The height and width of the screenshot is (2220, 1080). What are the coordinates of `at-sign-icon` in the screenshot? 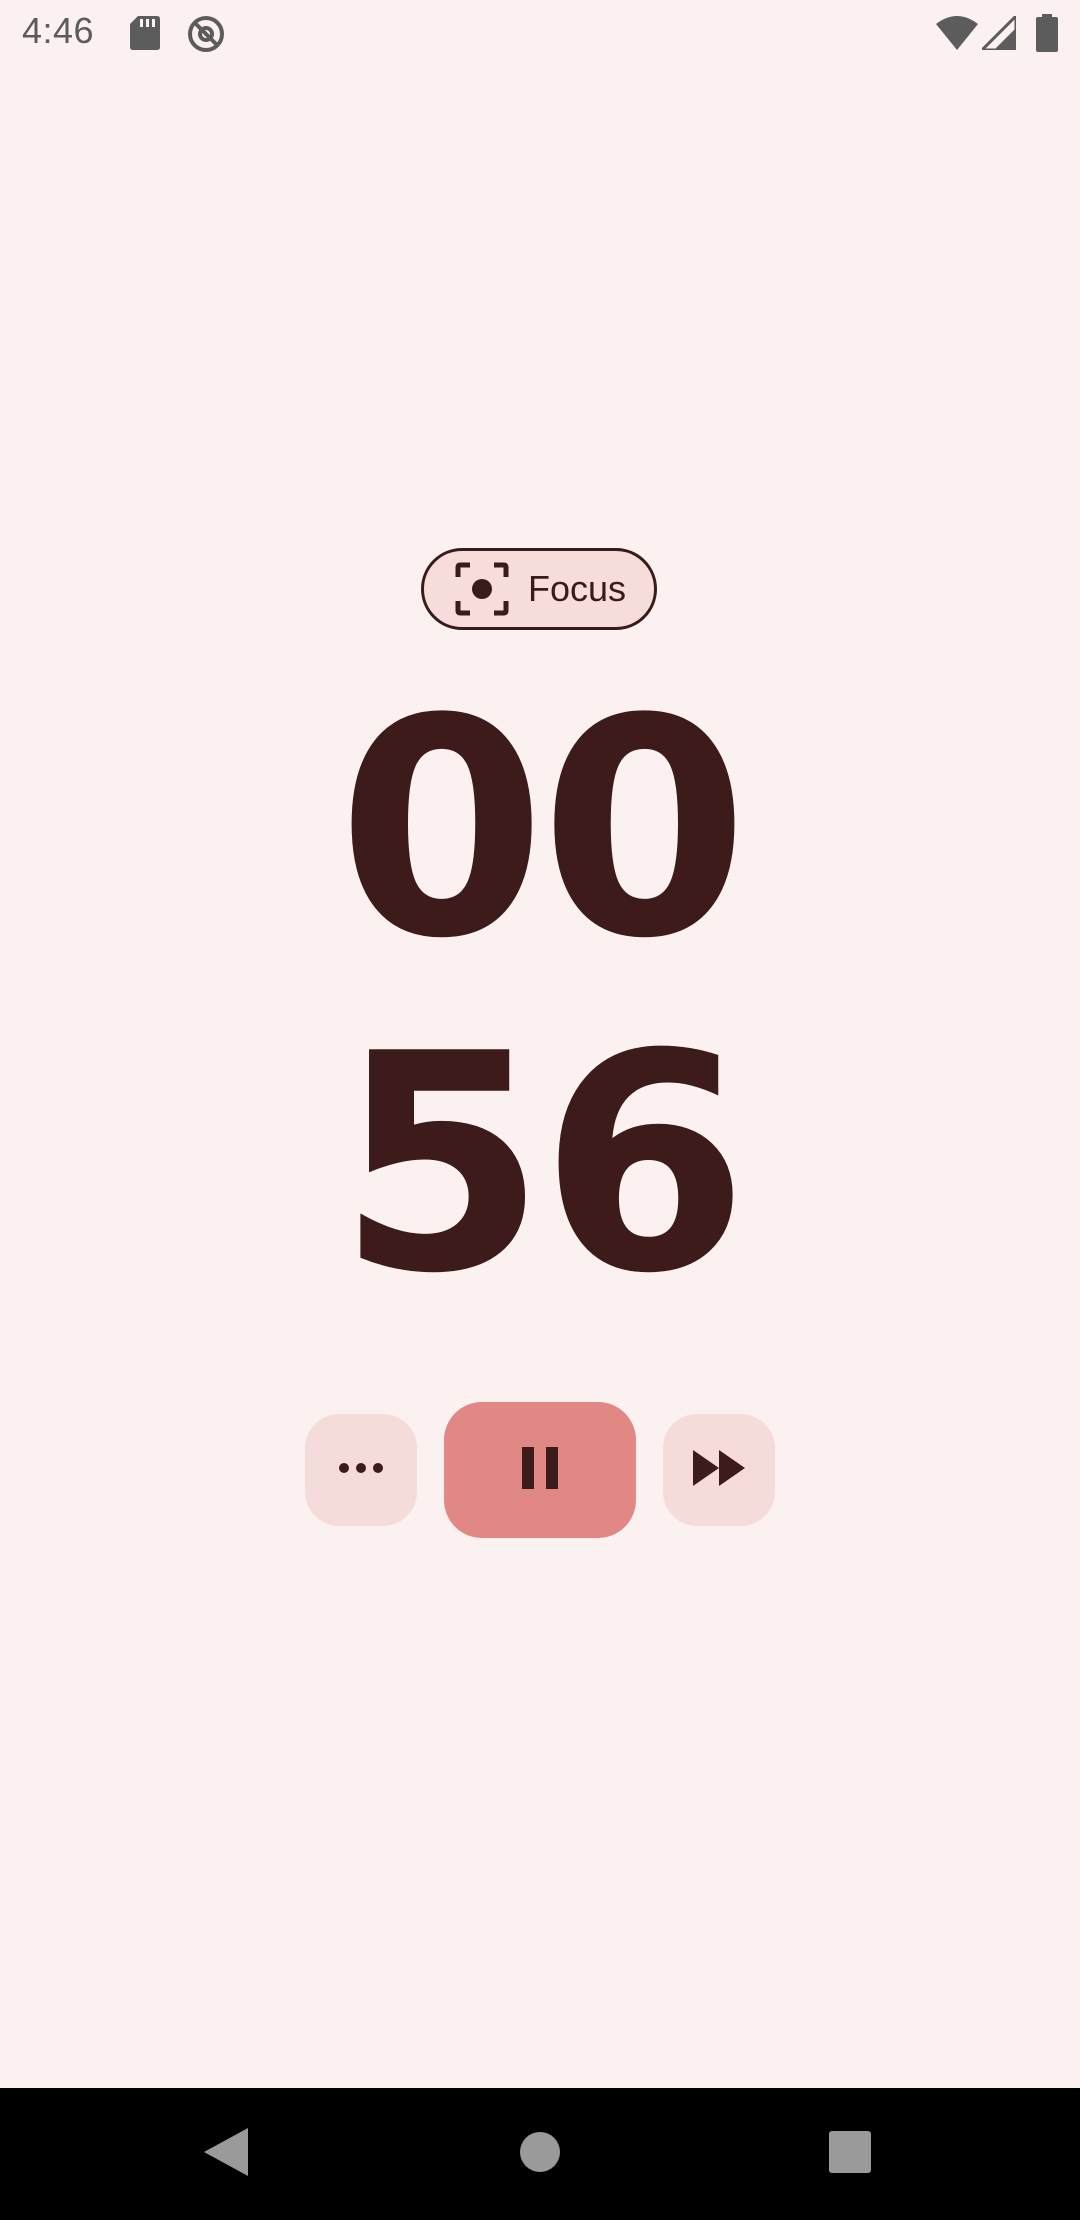 It's located at (206, 36).